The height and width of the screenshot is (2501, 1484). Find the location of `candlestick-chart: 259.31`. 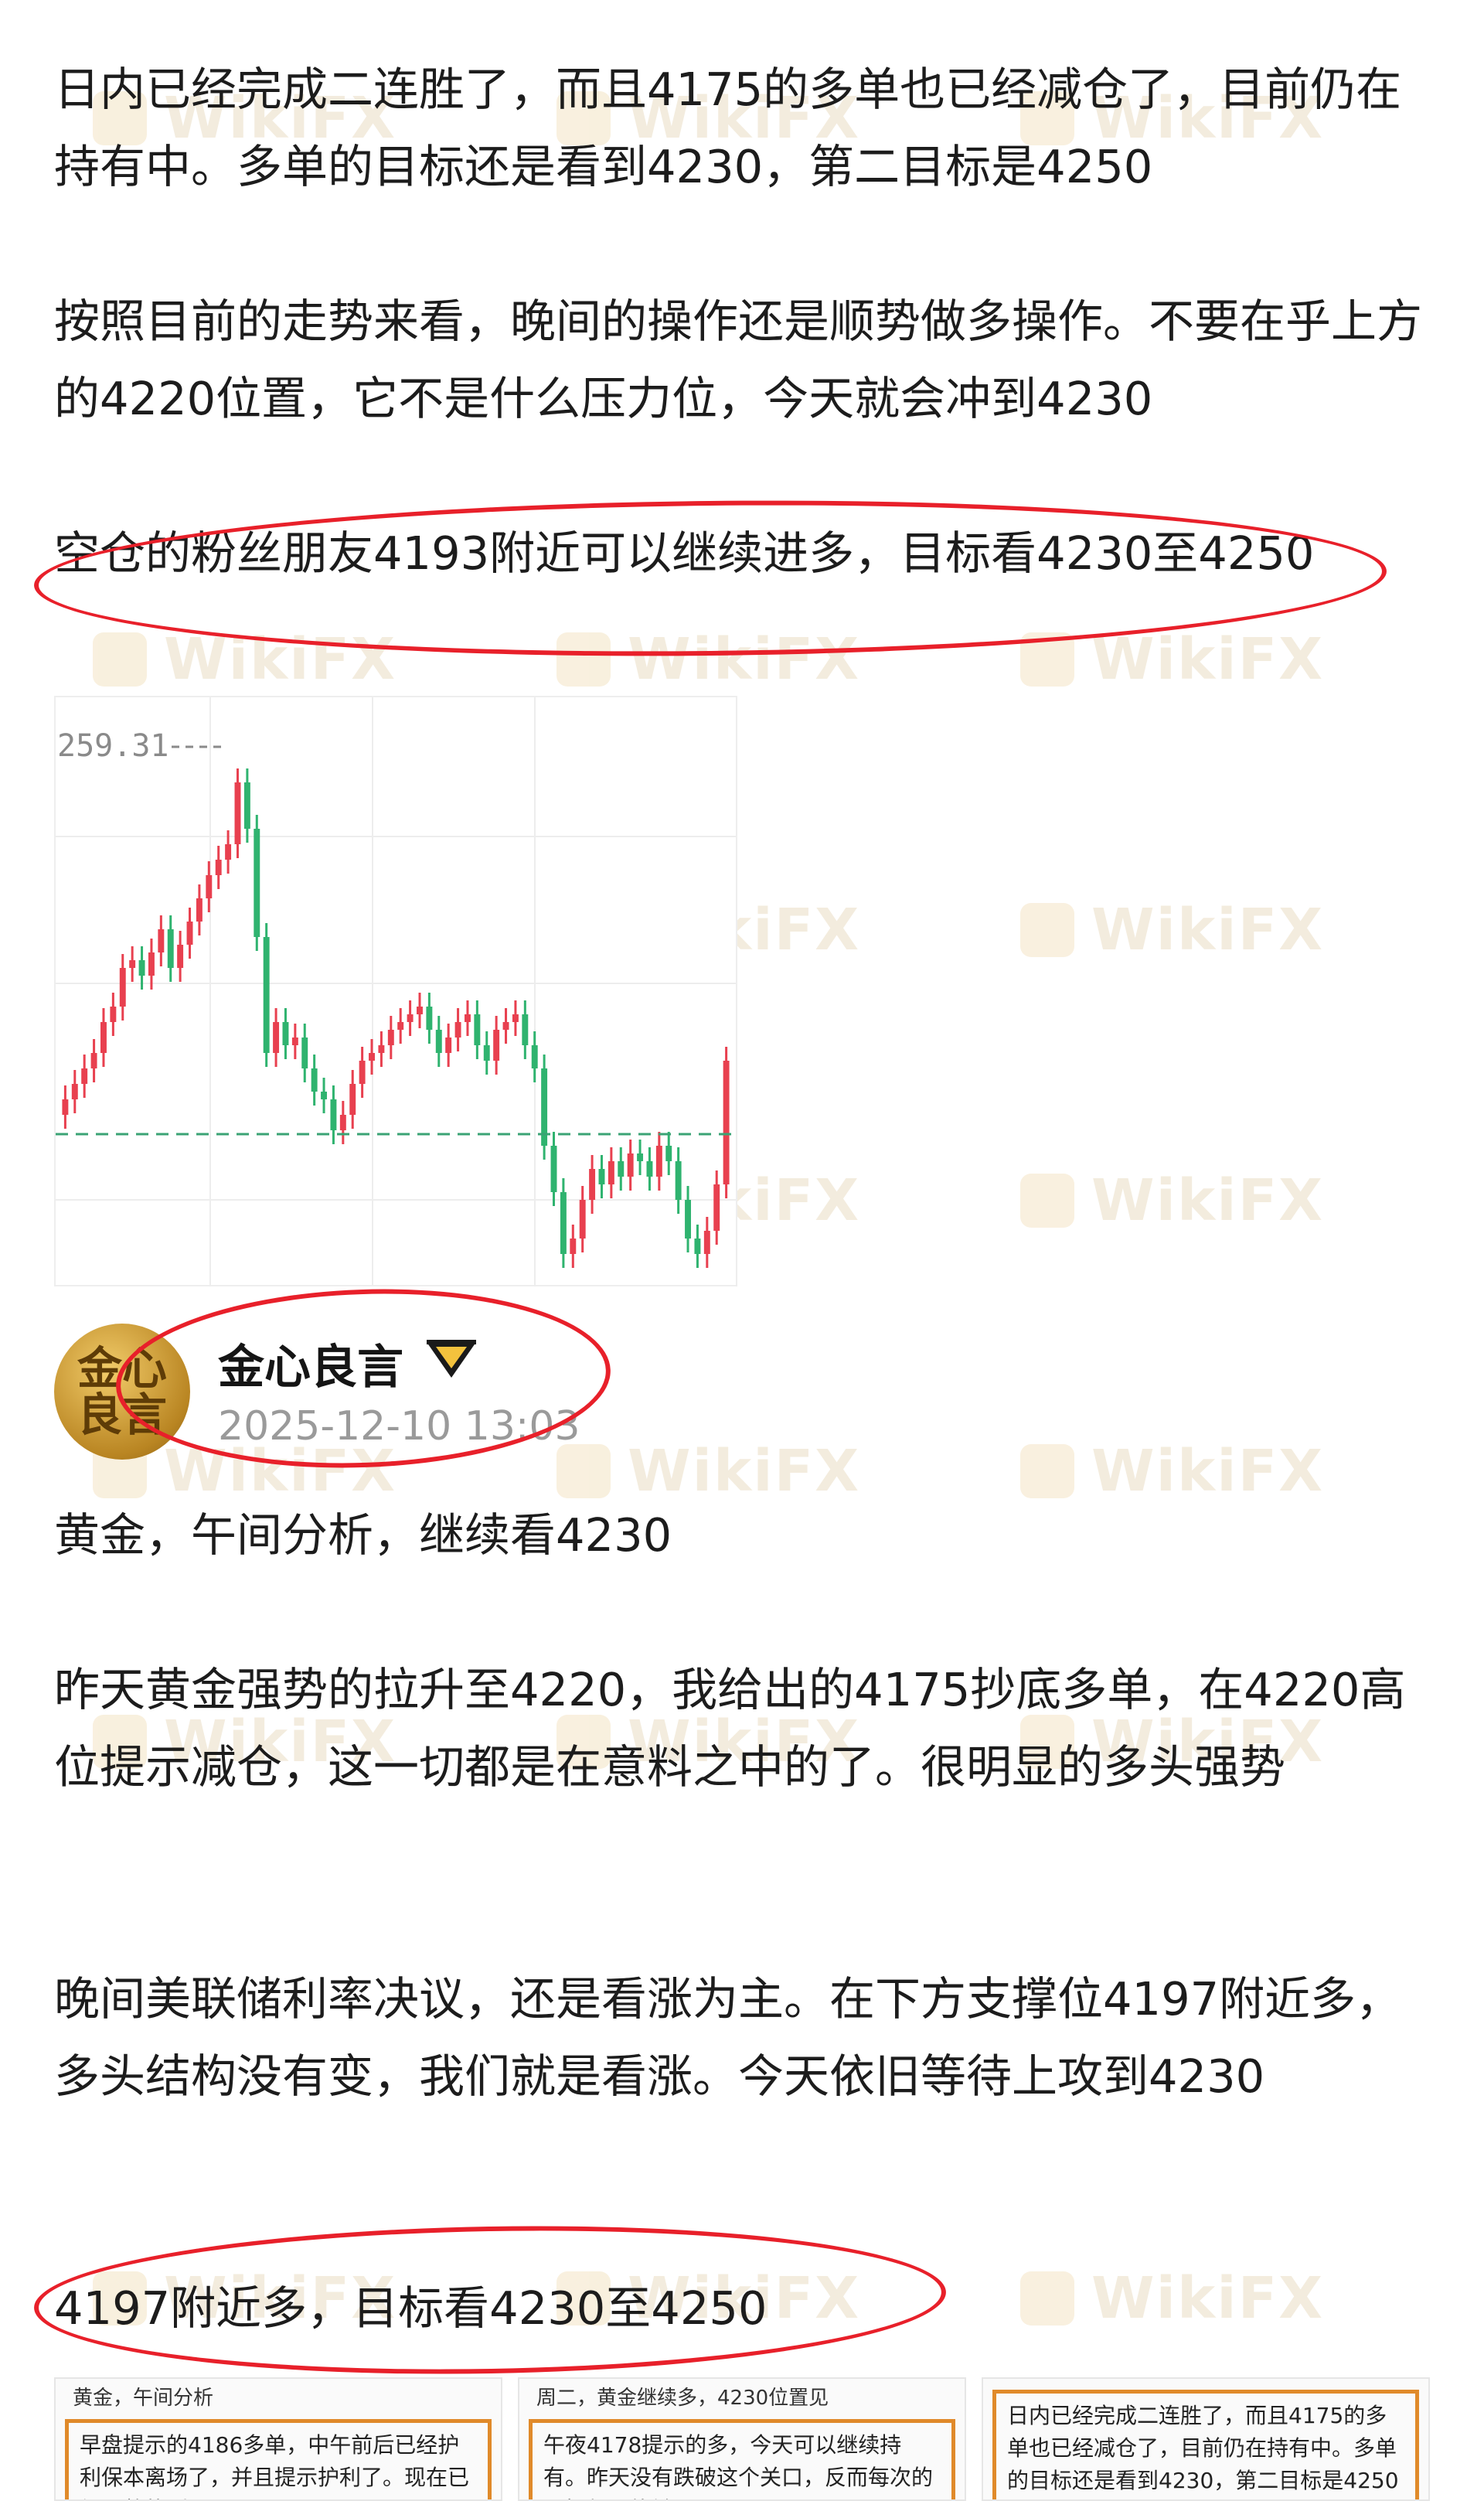

candlestick-chart: 259.31 is located at coordinates (396, 991).